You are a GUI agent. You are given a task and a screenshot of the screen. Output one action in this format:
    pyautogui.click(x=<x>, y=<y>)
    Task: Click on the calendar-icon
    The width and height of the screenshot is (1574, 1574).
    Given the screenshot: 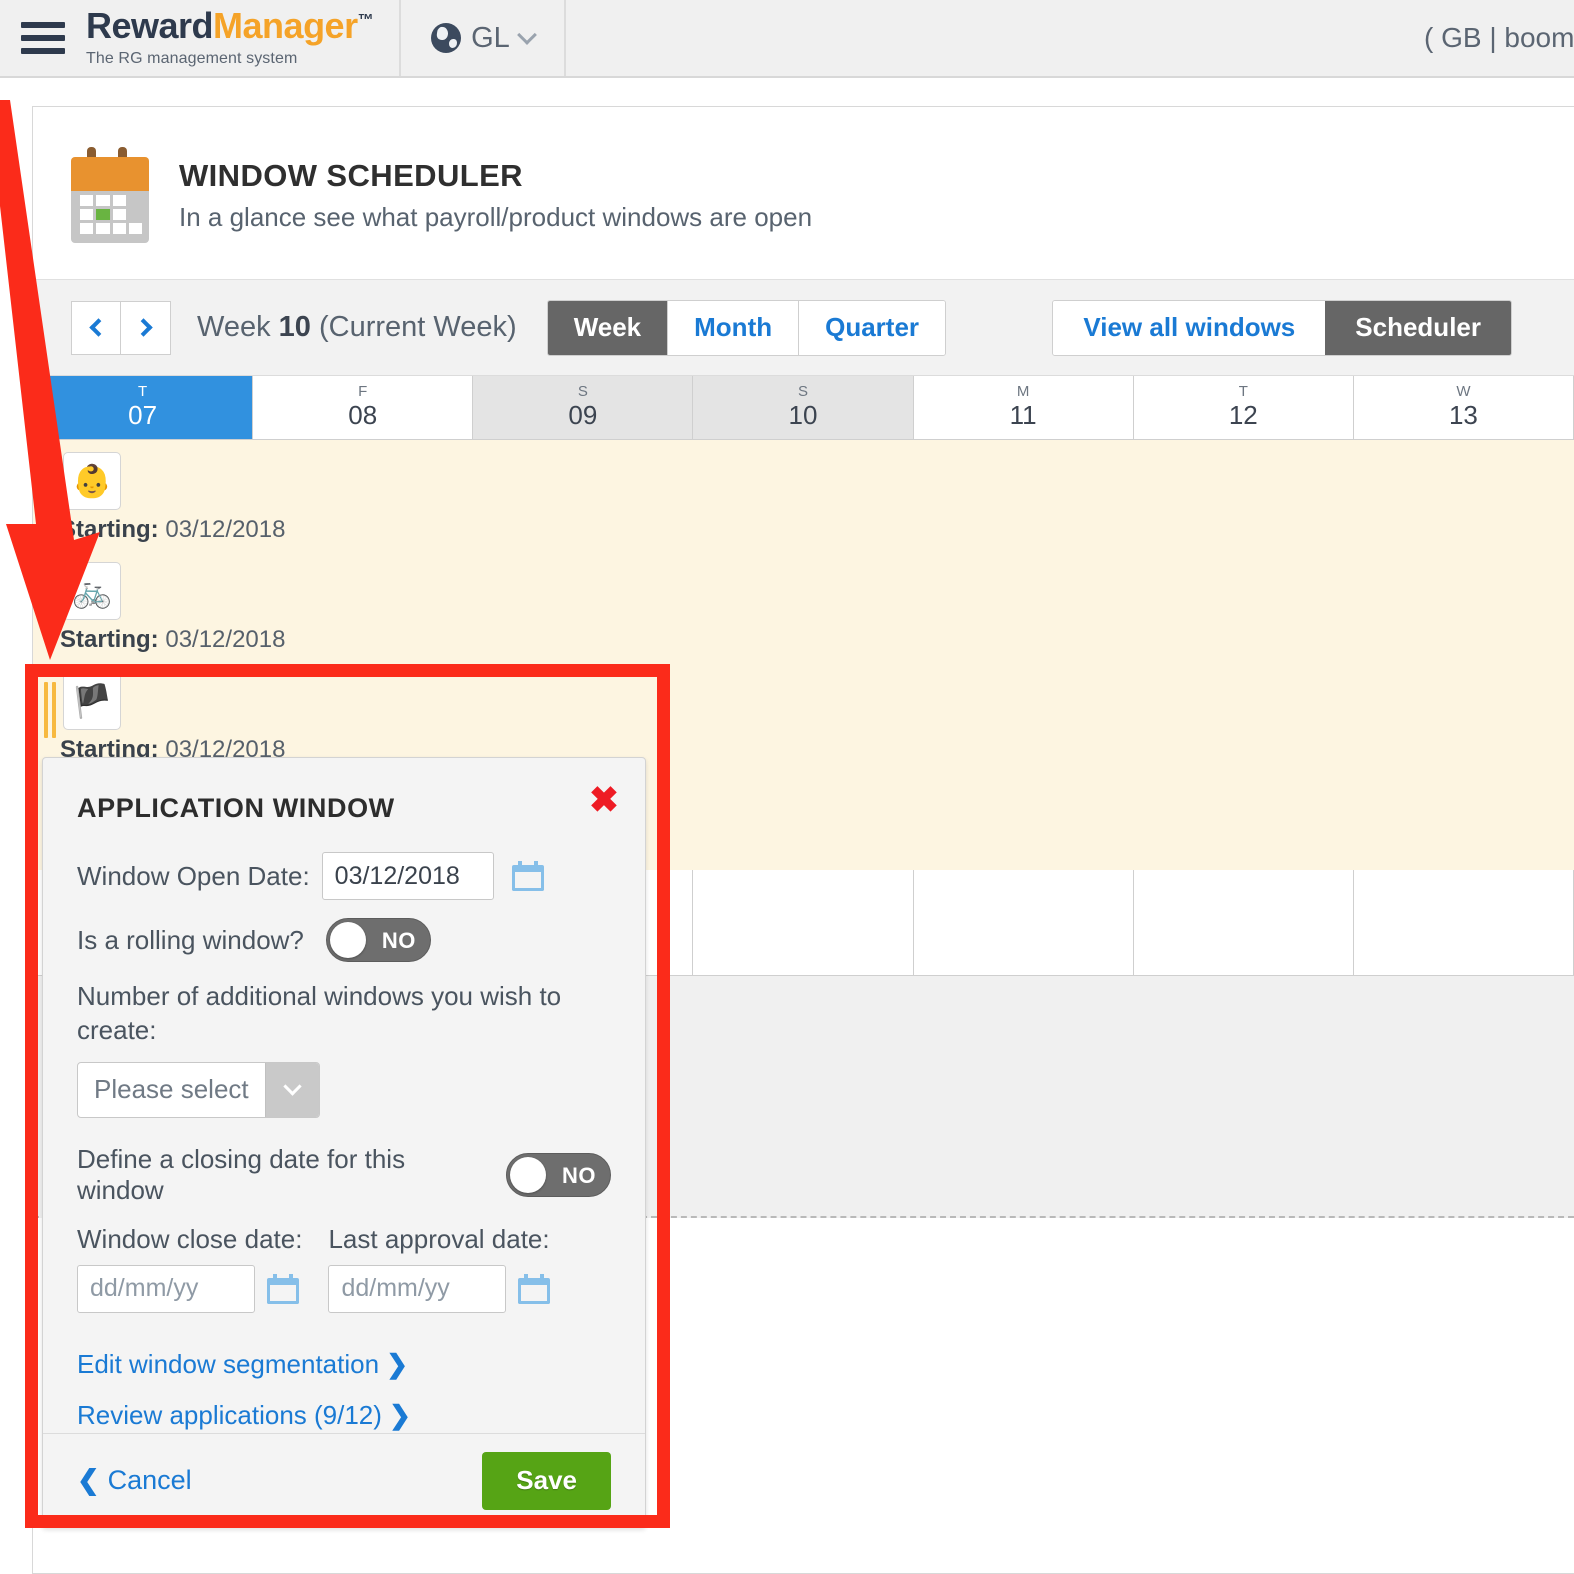 What is the action you would take?
    pyautogui.click(x=110, y=195)
    